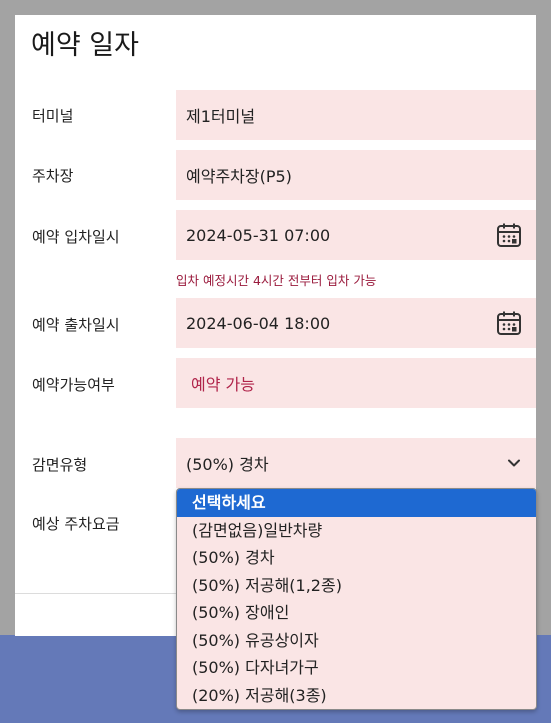 This screenshot has width=551, height=723. I want to click on entry-hint-text: 입차 예정시간 4시간 전부터 입차 가능, so click(276, 280).